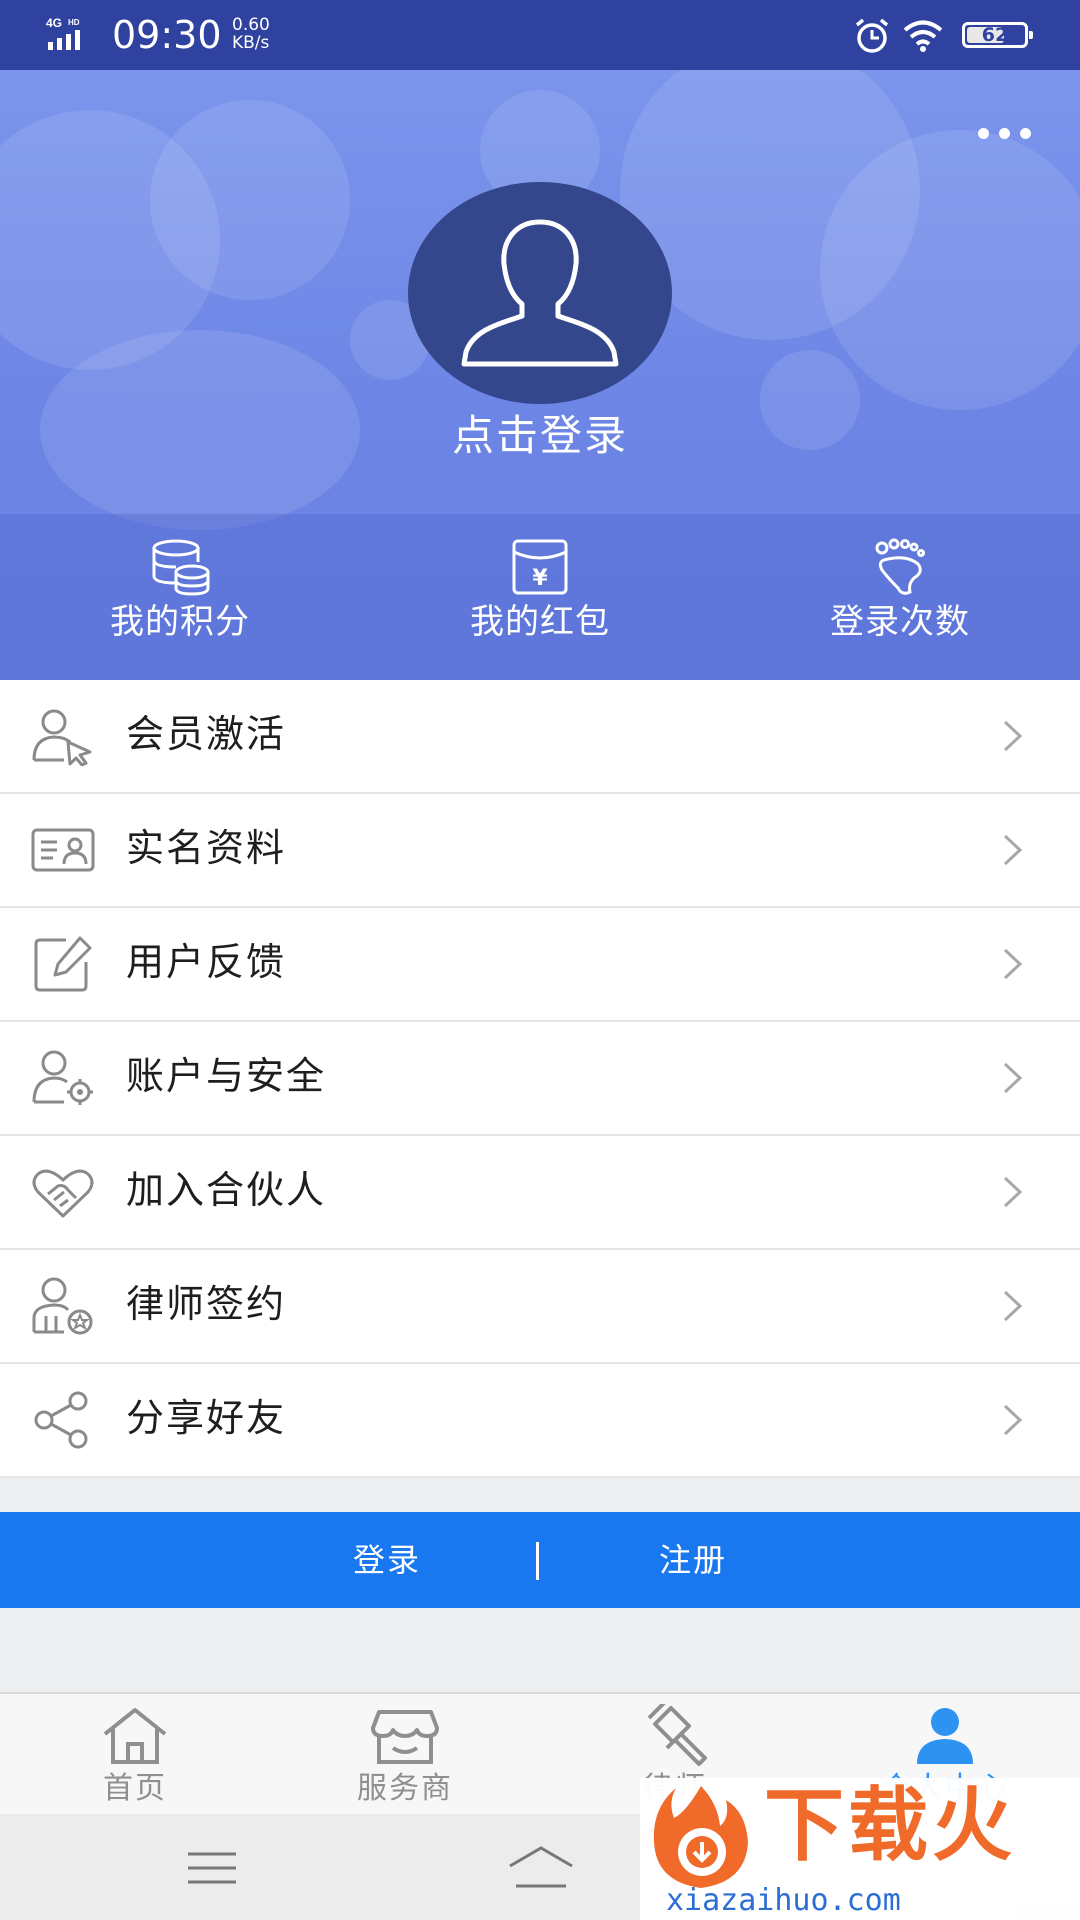  What do you see at coordinates (387, 1560) in the screenshot?
I see `login-button: 登录` at bounding box center [387, 1560].